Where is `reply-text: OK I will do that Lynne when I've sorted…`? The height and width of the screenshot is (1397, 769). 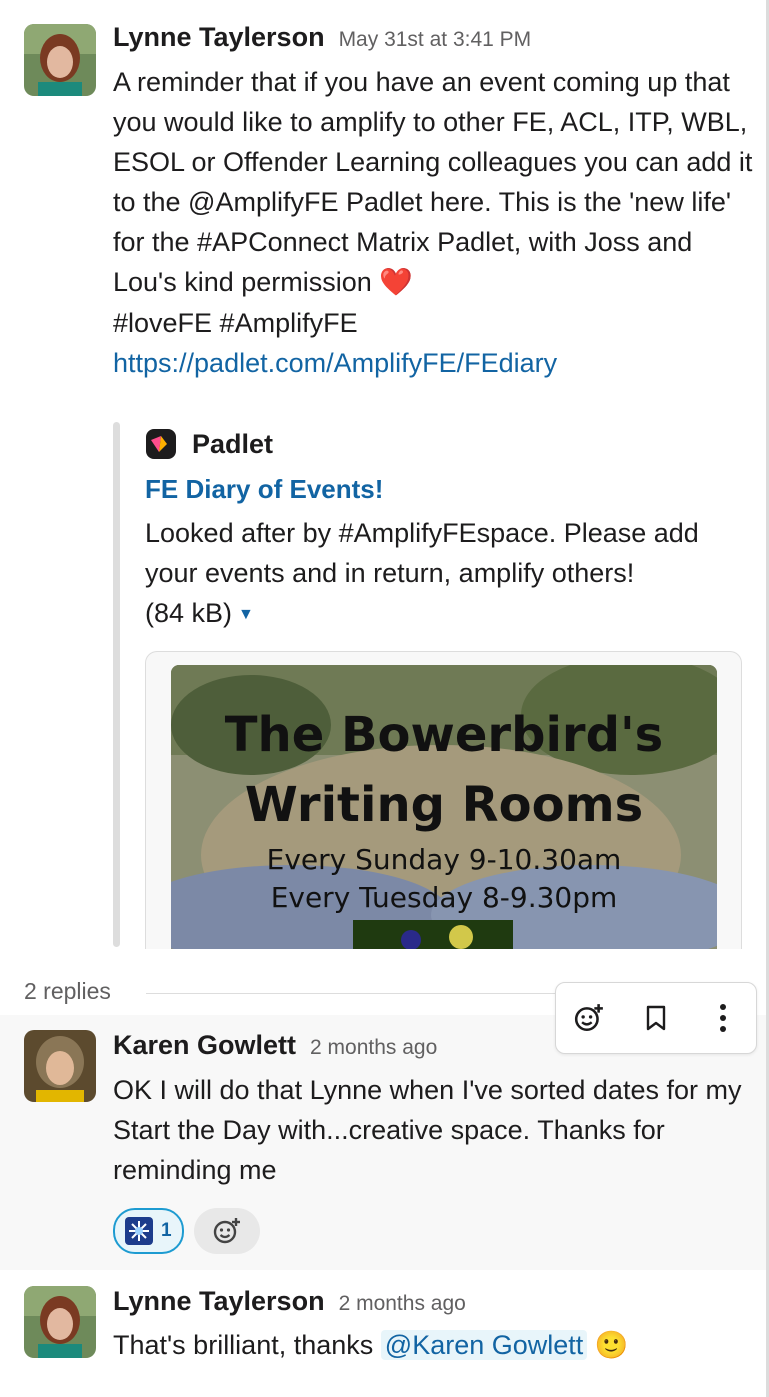 reply-text: OK I will do that Lynne when I've sorted… is located at coordinates (427, 1130).